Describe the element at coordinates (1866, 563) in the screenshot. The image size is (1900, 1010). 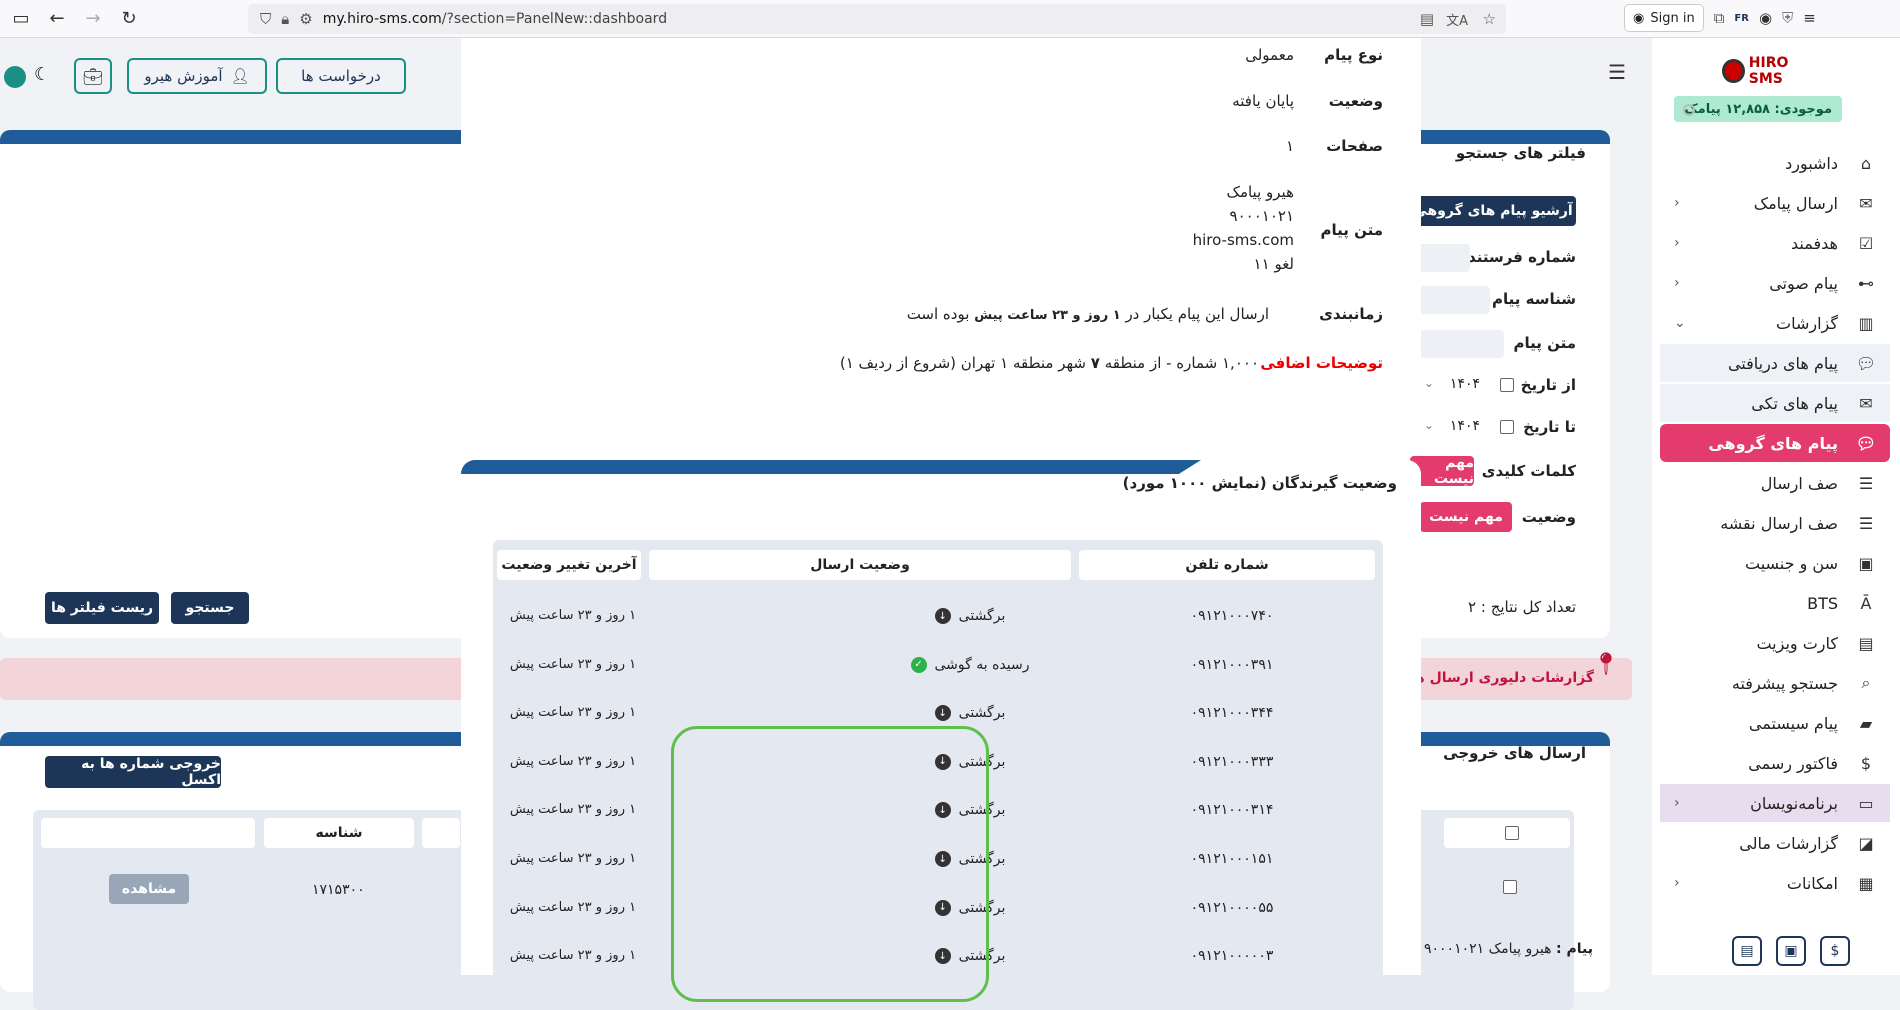
I see `id-card-icon: ▣` at that location.